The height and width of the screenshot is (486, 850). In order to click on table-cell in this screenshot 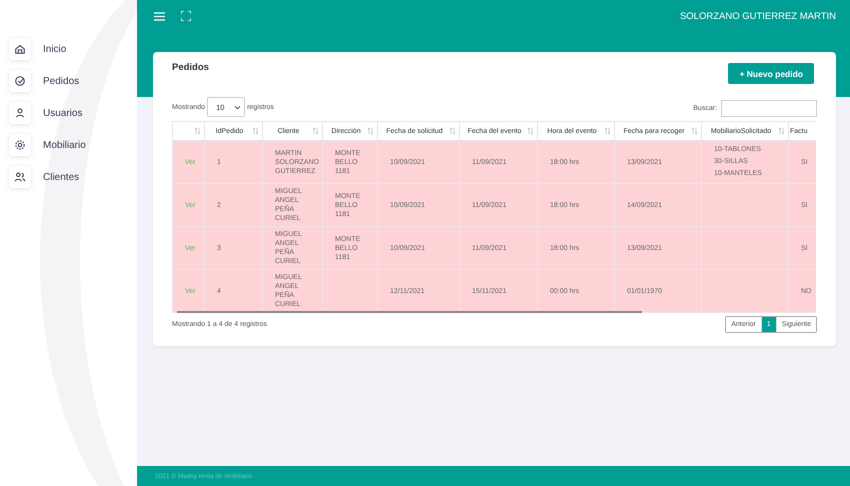, I will do `click(350, 291)`.